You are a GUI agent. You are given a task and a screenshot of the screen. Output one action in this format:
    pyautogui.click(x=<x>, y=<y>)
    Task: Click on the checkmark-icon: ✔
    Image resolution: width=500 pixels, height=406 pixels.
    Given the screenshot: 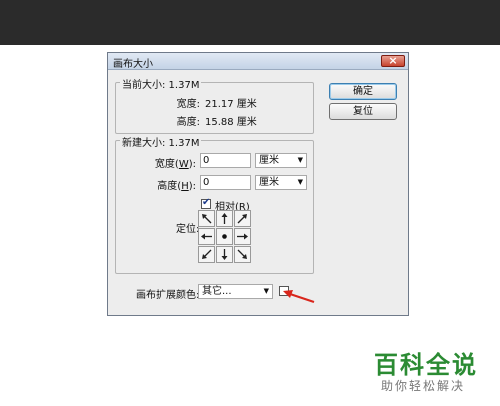 What is the action you would take?
    pyautogui.click(x=206, y=202)
    